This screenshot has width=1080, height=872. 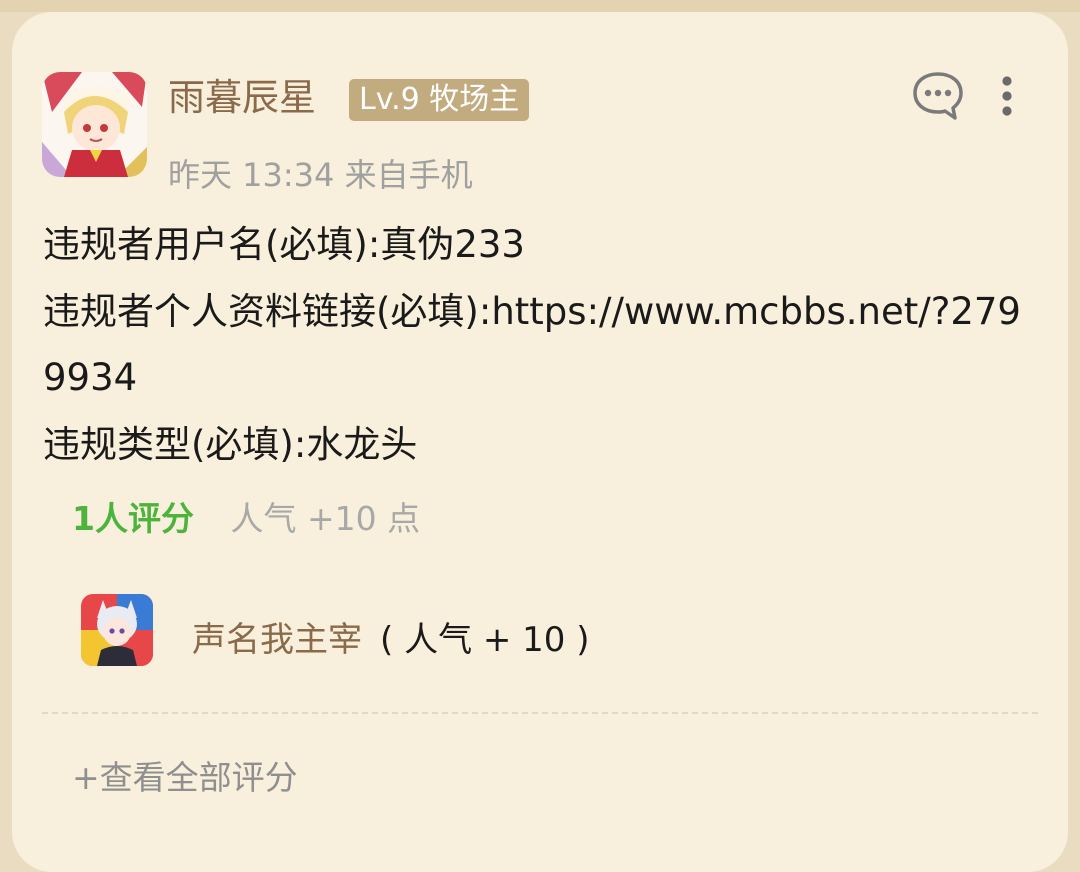 I want to click on author-name: 雨暮辰星, so click(x=242, y=98).